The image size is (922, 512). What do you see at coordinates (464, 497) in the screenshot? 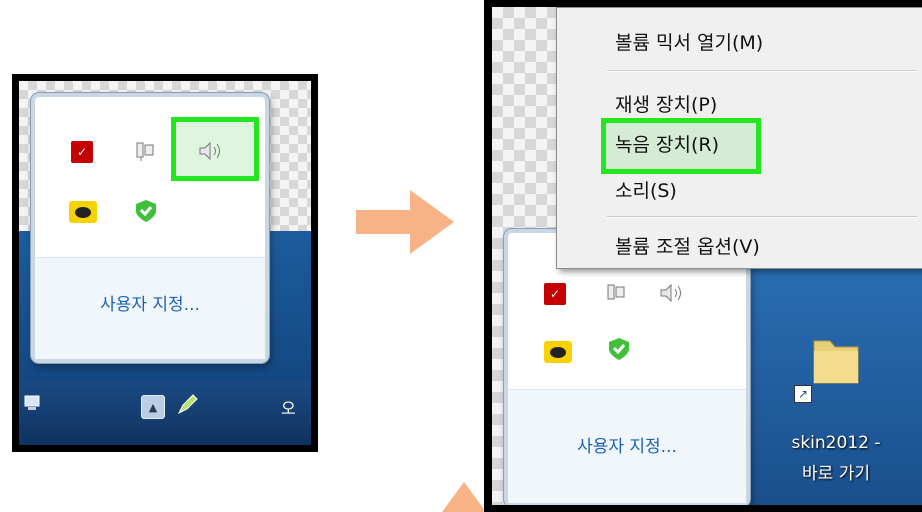
I see `up-arrow-icon` at bounding box center [464, 497].